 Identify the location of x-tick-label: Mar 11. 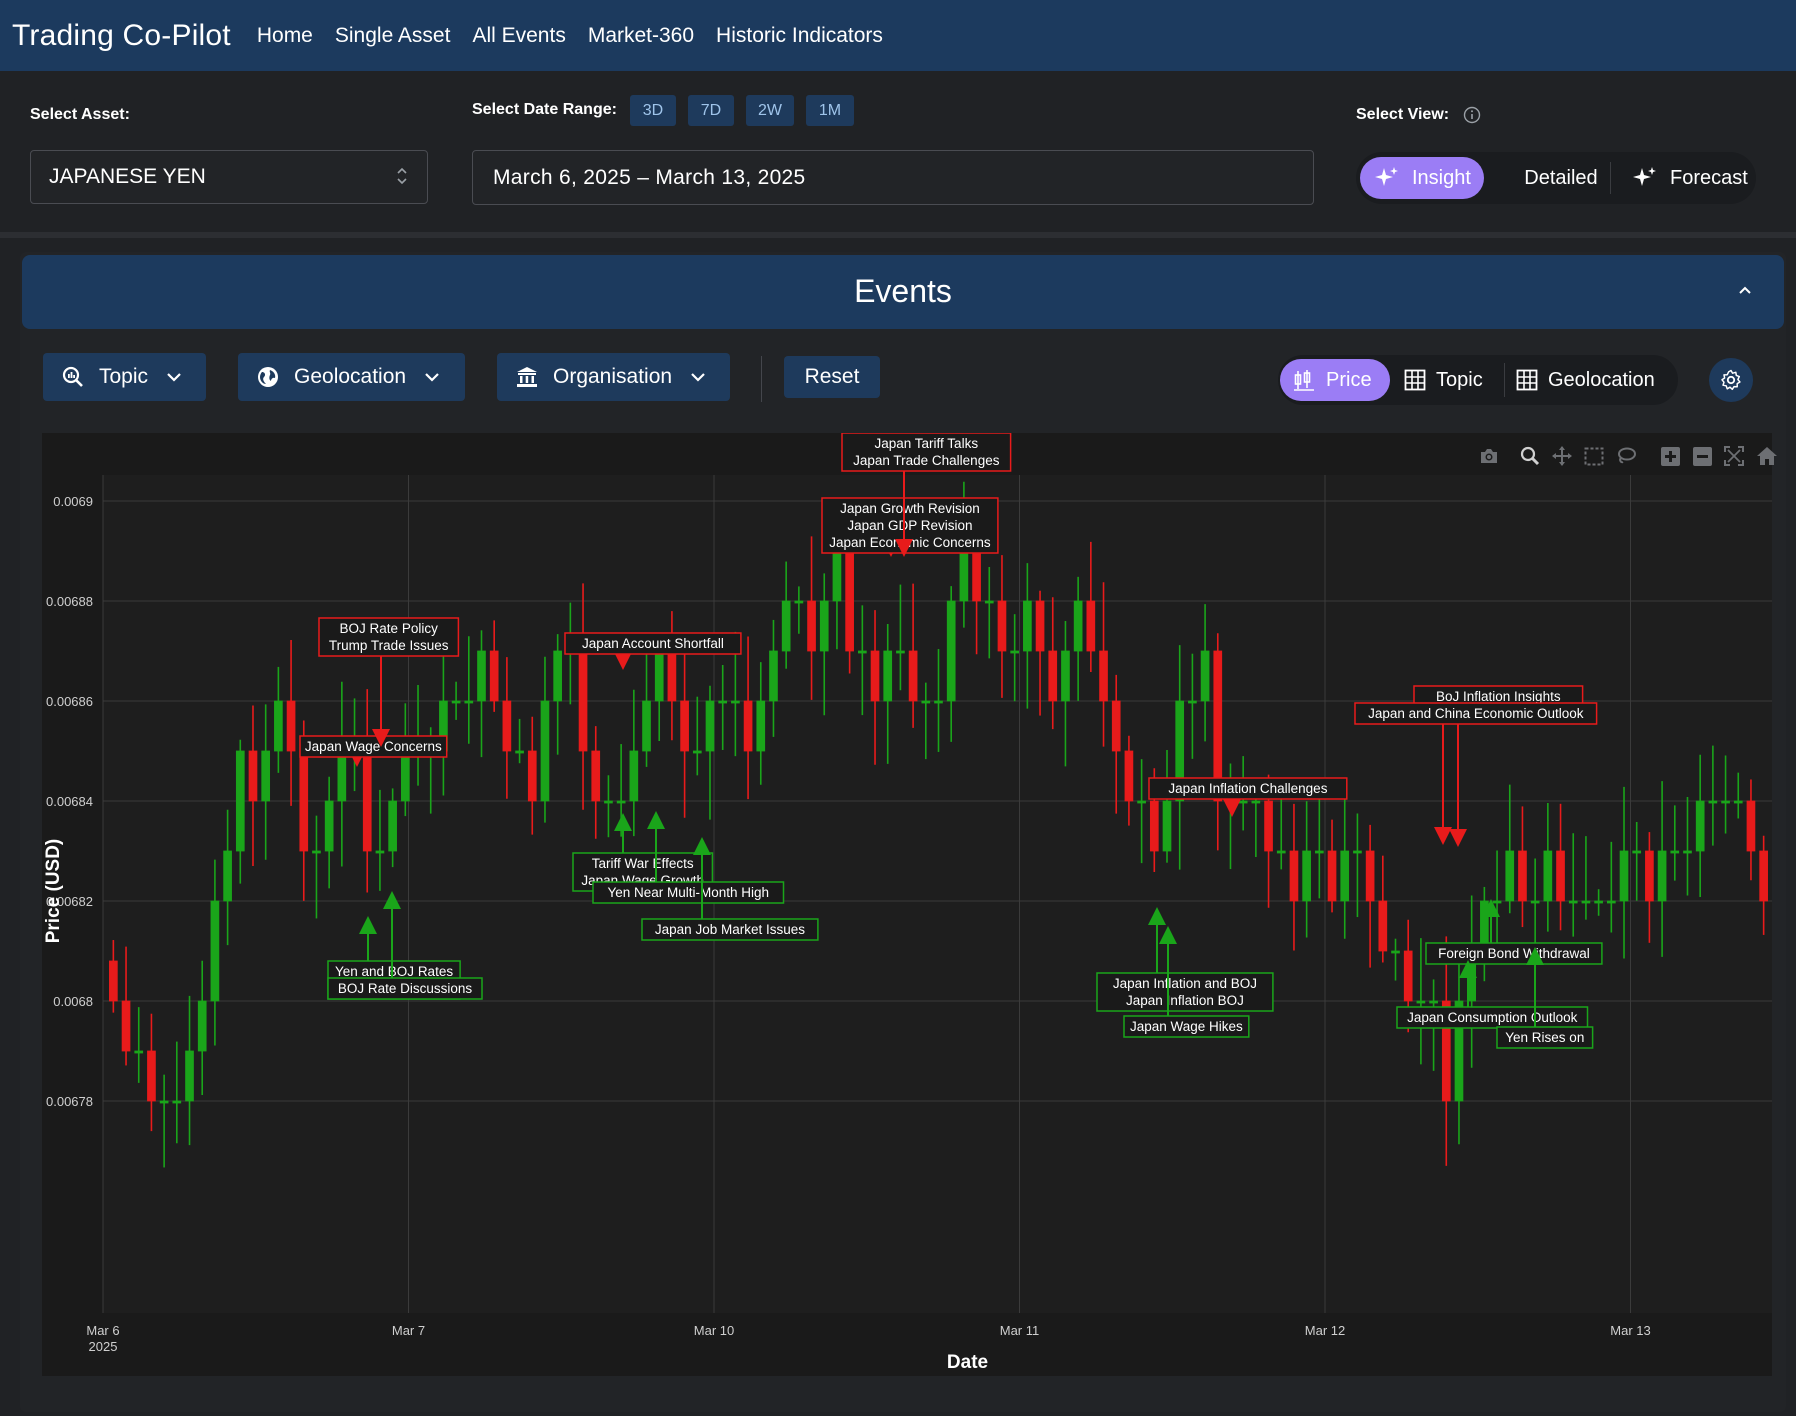
(1020, 1330).